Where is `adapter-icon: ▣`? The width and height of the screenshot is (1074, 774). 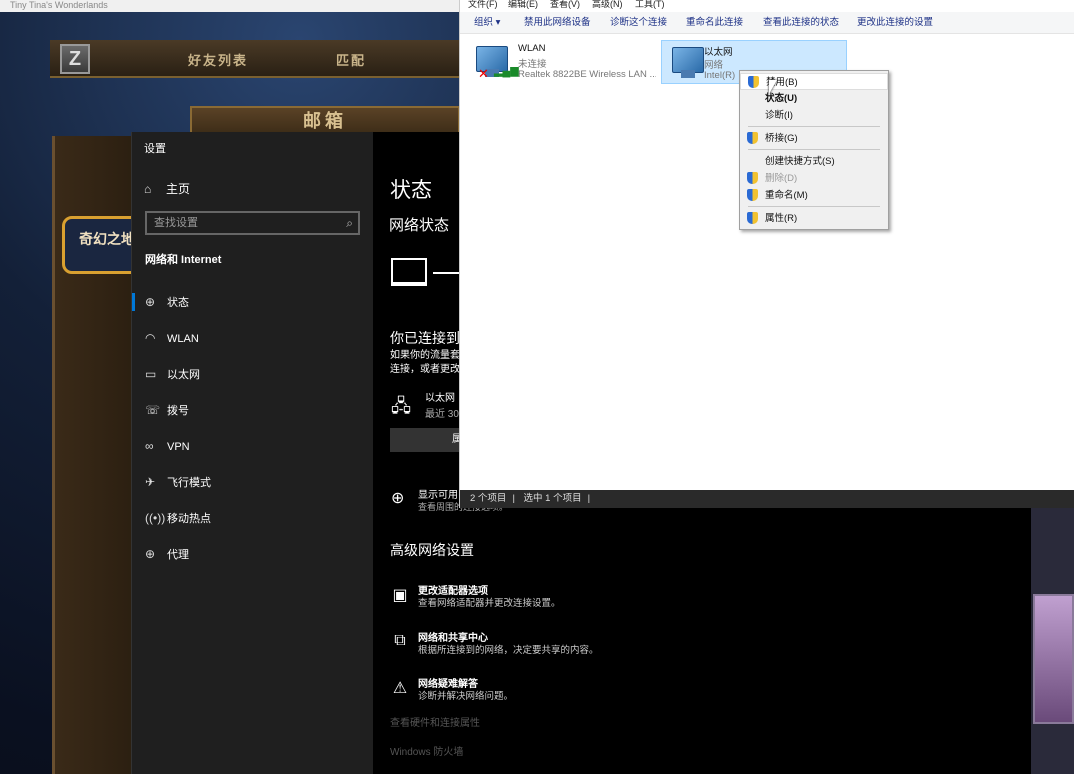
adapter-icon: ▣ is located at coordinates (400, 595).